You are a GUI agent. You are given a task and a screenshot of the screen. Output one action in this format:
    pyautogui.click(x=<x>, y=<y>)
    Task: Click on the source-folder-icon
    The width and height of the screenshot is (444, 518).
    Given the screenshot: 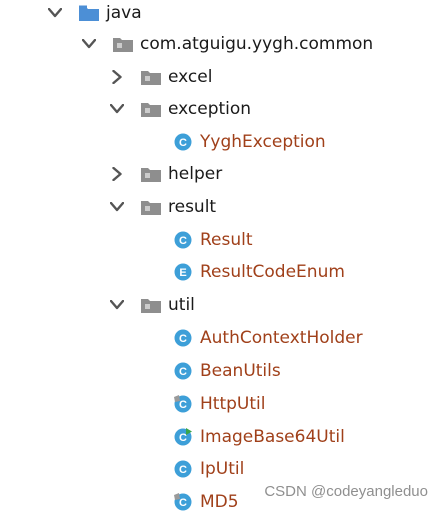 What is the action you would take?
    pyautogui.click(x=89, y=13)
    